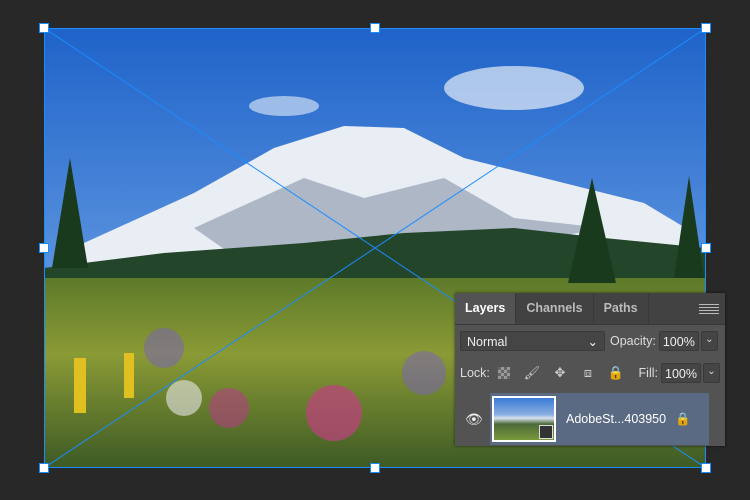 This screenshot has height=500, width=750. What do you see at coordinates (555, 308) in the screenshot?
I see `tab-channels: Channels` at bounding box center [555, 308].